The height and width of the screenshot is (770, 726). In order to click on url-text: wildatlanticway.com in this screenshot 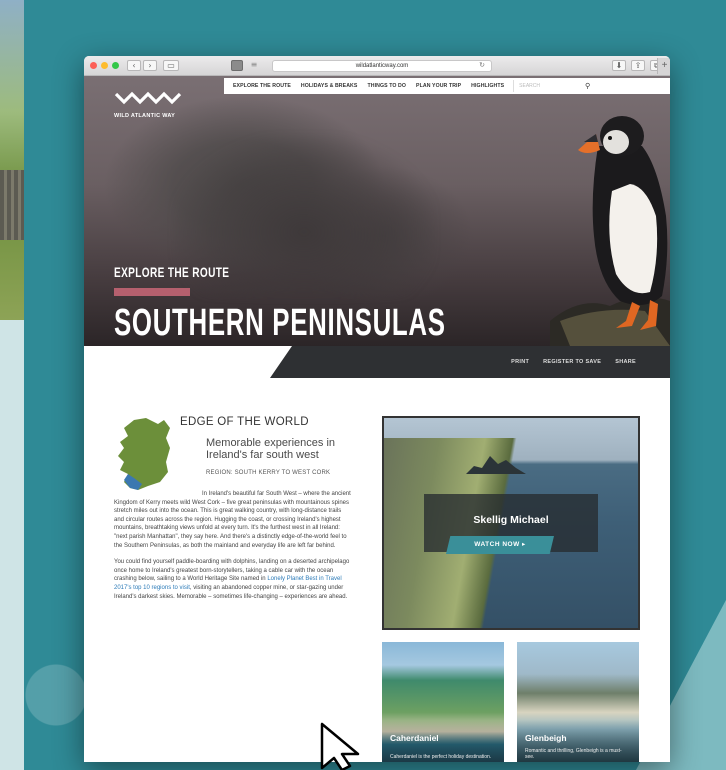, I will do `click(382, 66)`.